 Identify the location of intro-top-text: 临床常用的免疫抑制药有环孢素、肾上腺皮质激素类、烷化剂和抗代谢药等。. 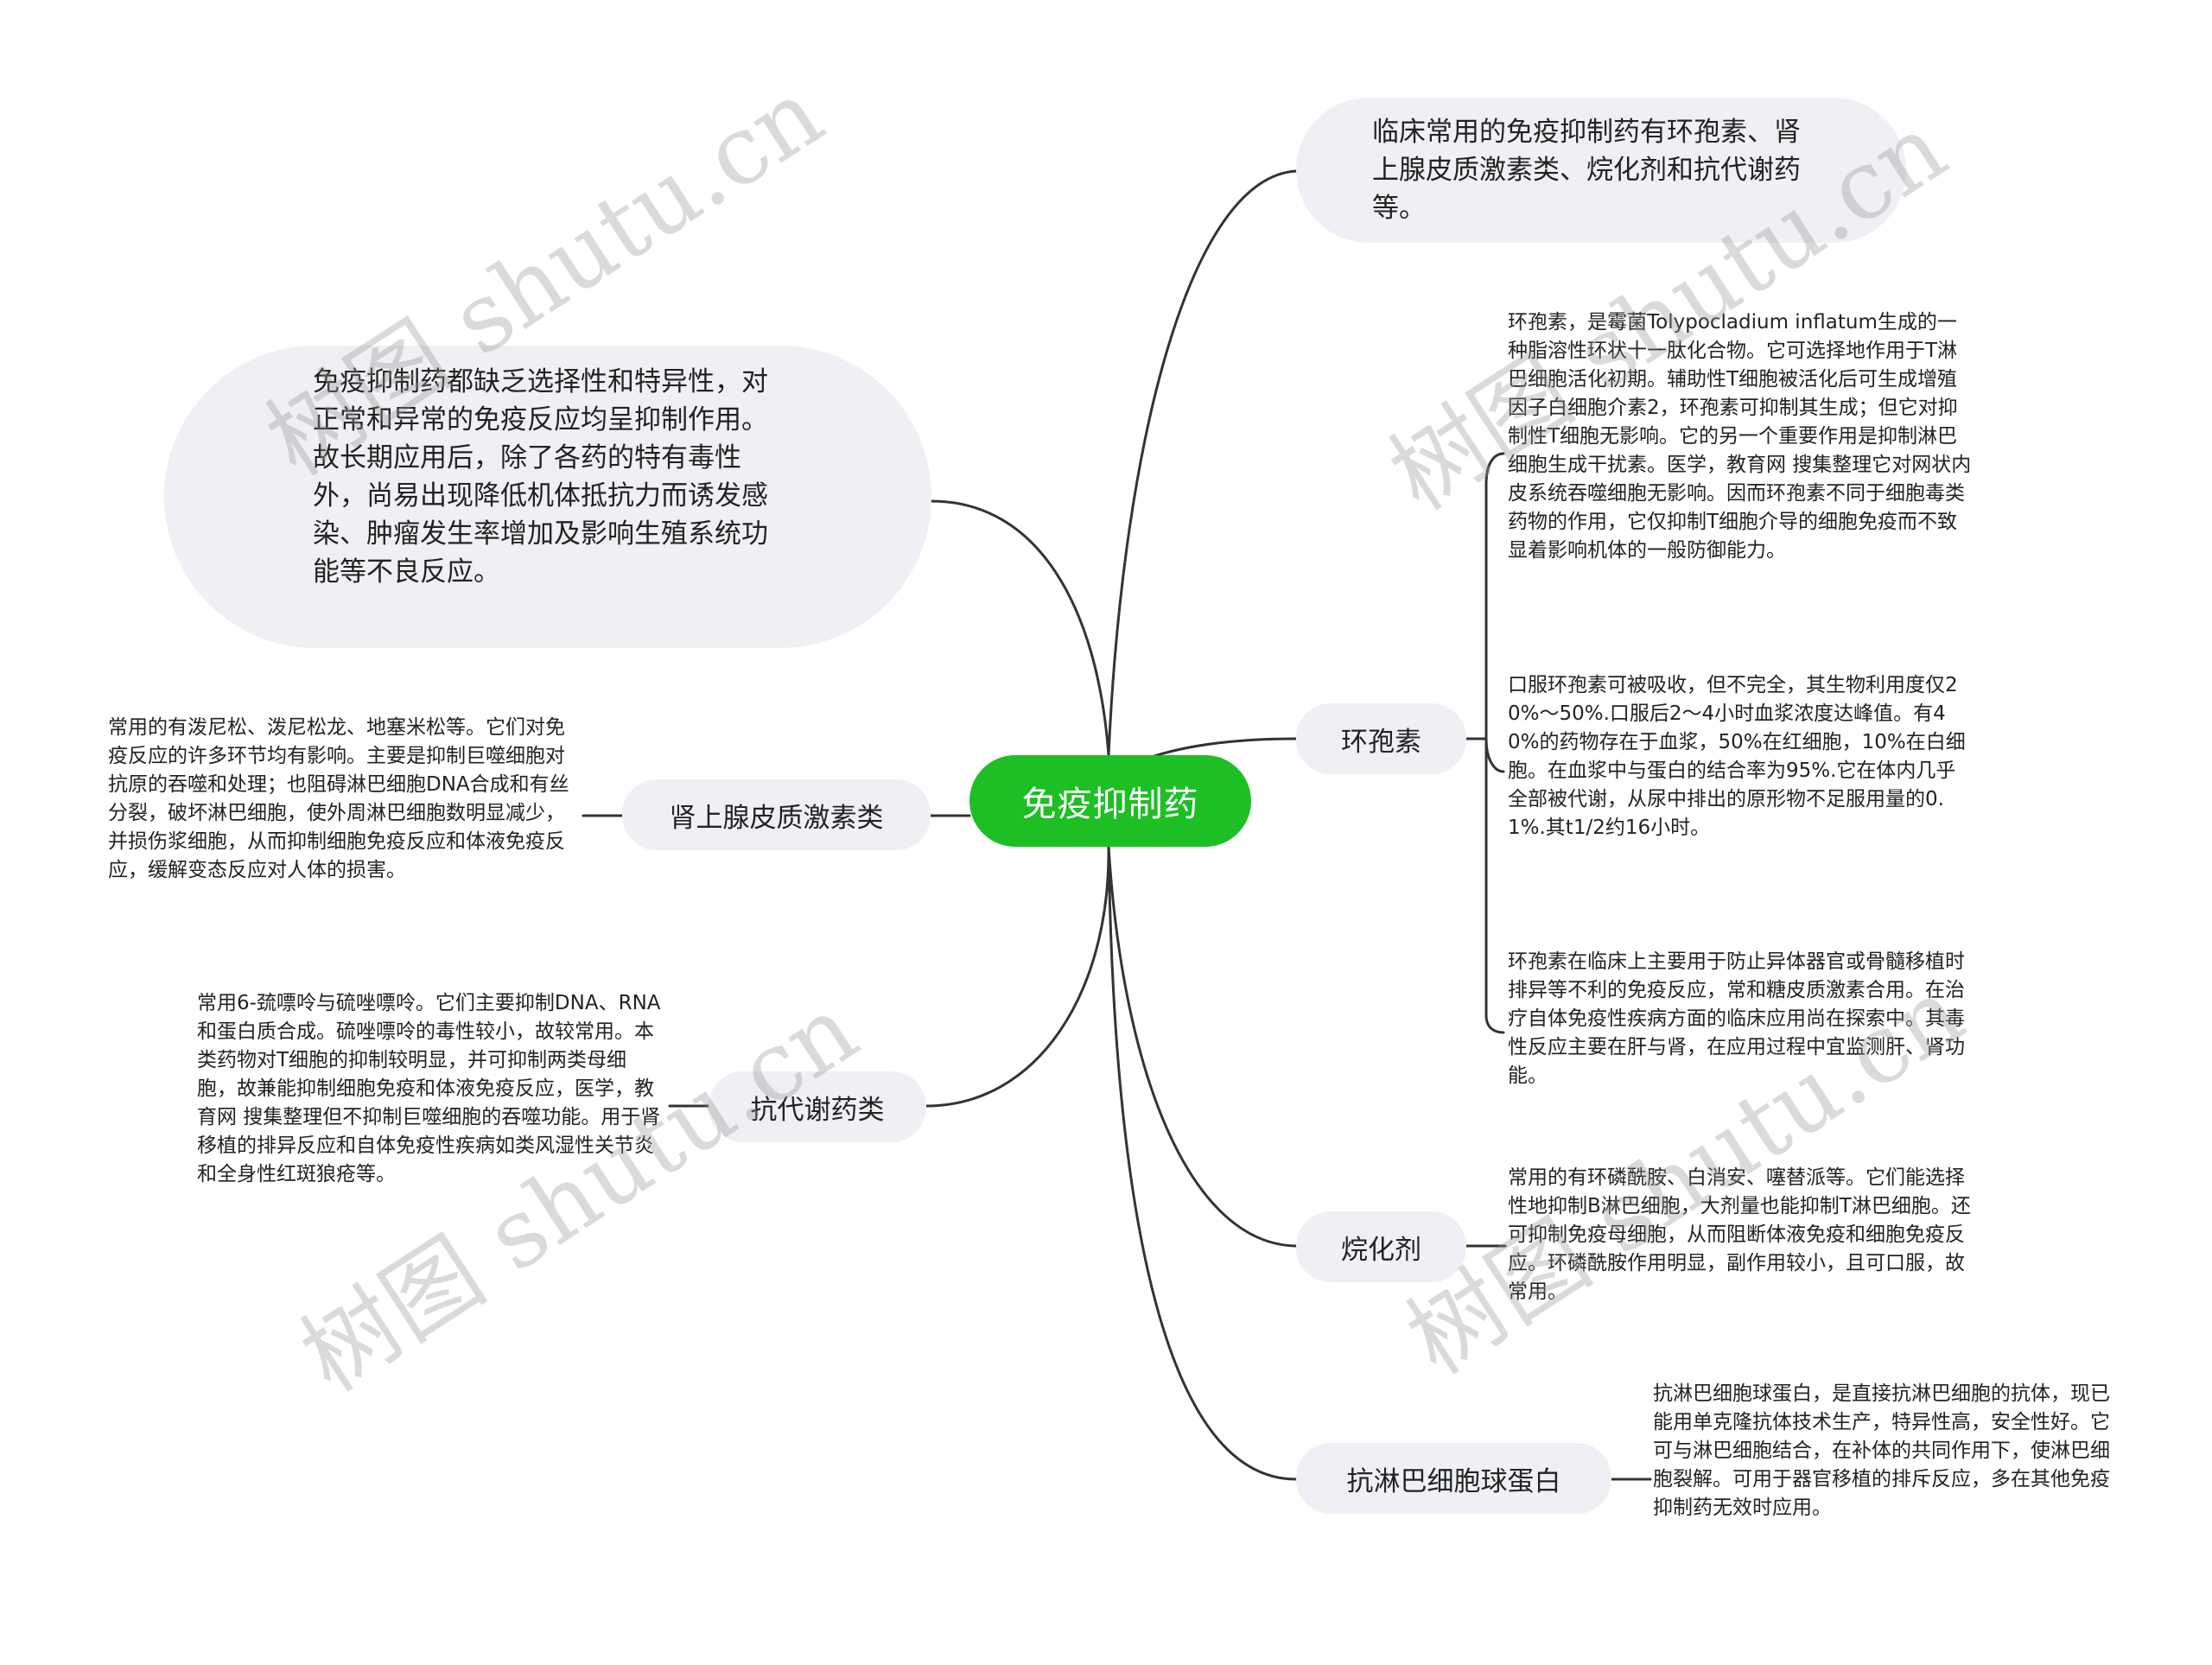
(1586, 170).